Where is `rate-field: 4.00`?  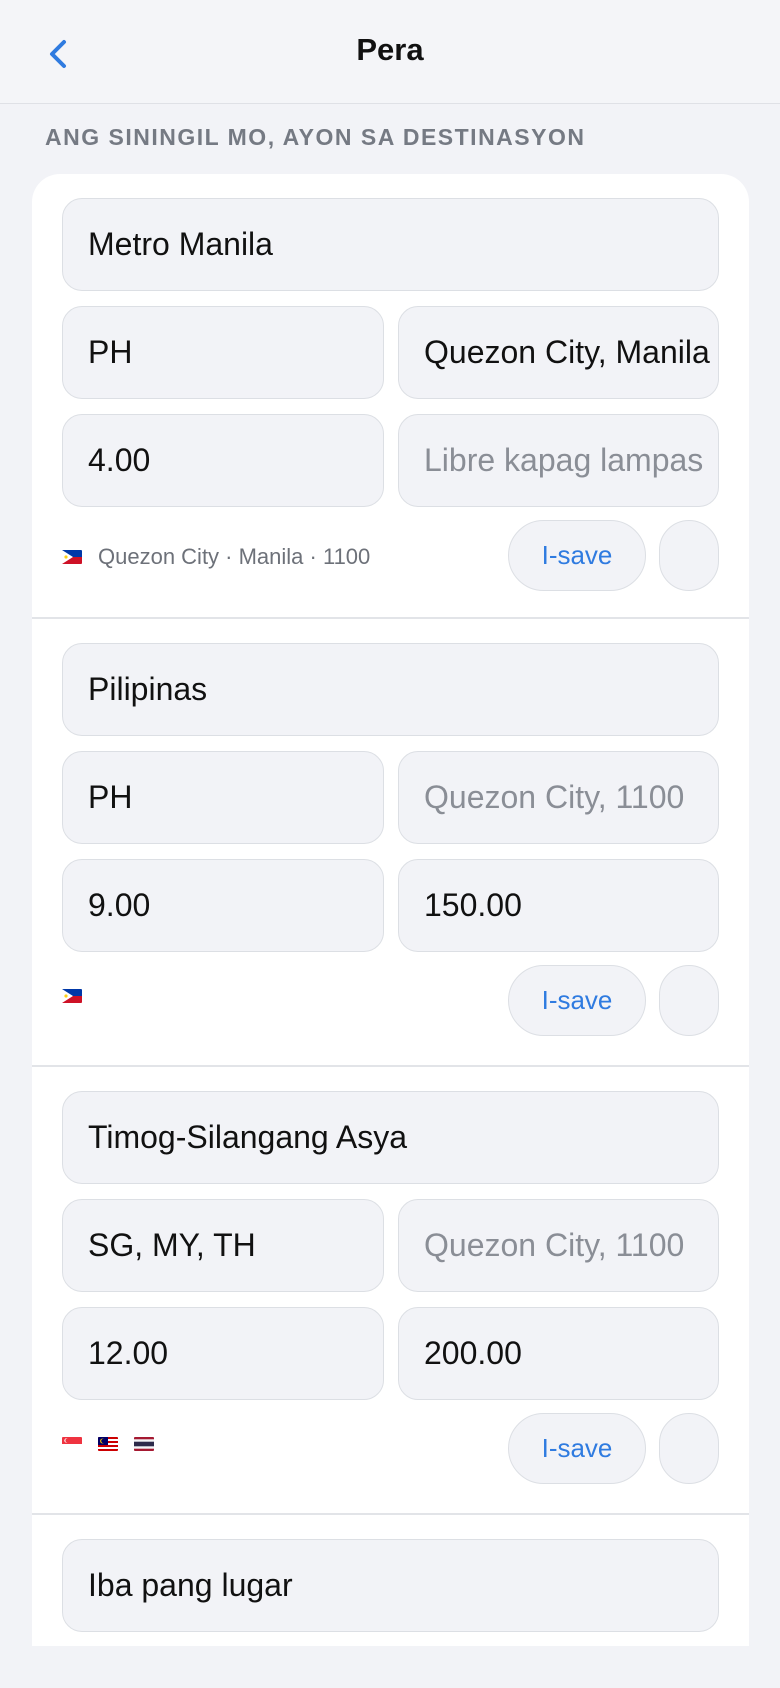 rate-field: 4.00 is located at coordinates (223, 460).